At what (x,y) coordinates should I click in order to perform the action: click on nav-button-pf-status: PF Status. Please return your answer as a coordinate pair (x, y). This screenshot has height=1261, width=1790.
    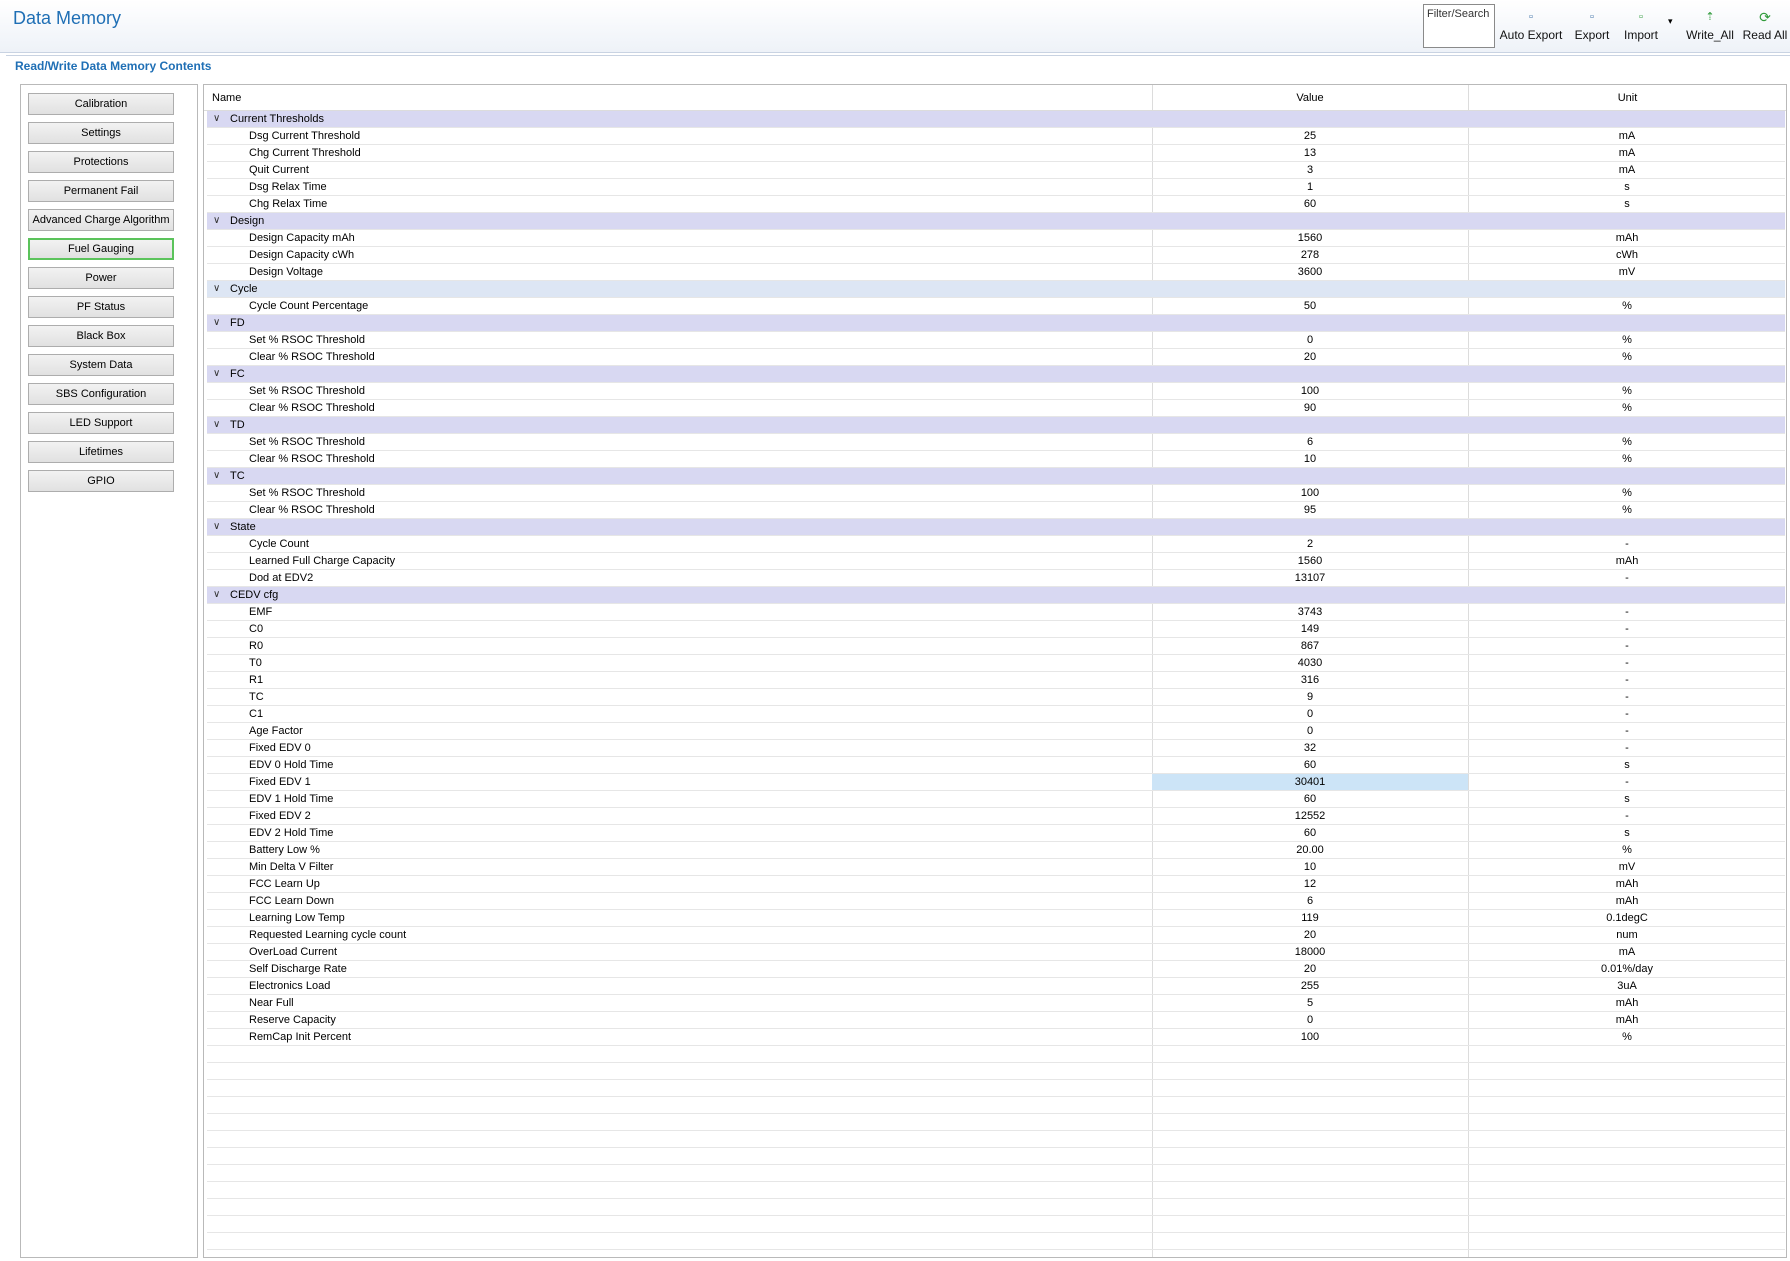
    Looking at the image, I should click on (101, 307).